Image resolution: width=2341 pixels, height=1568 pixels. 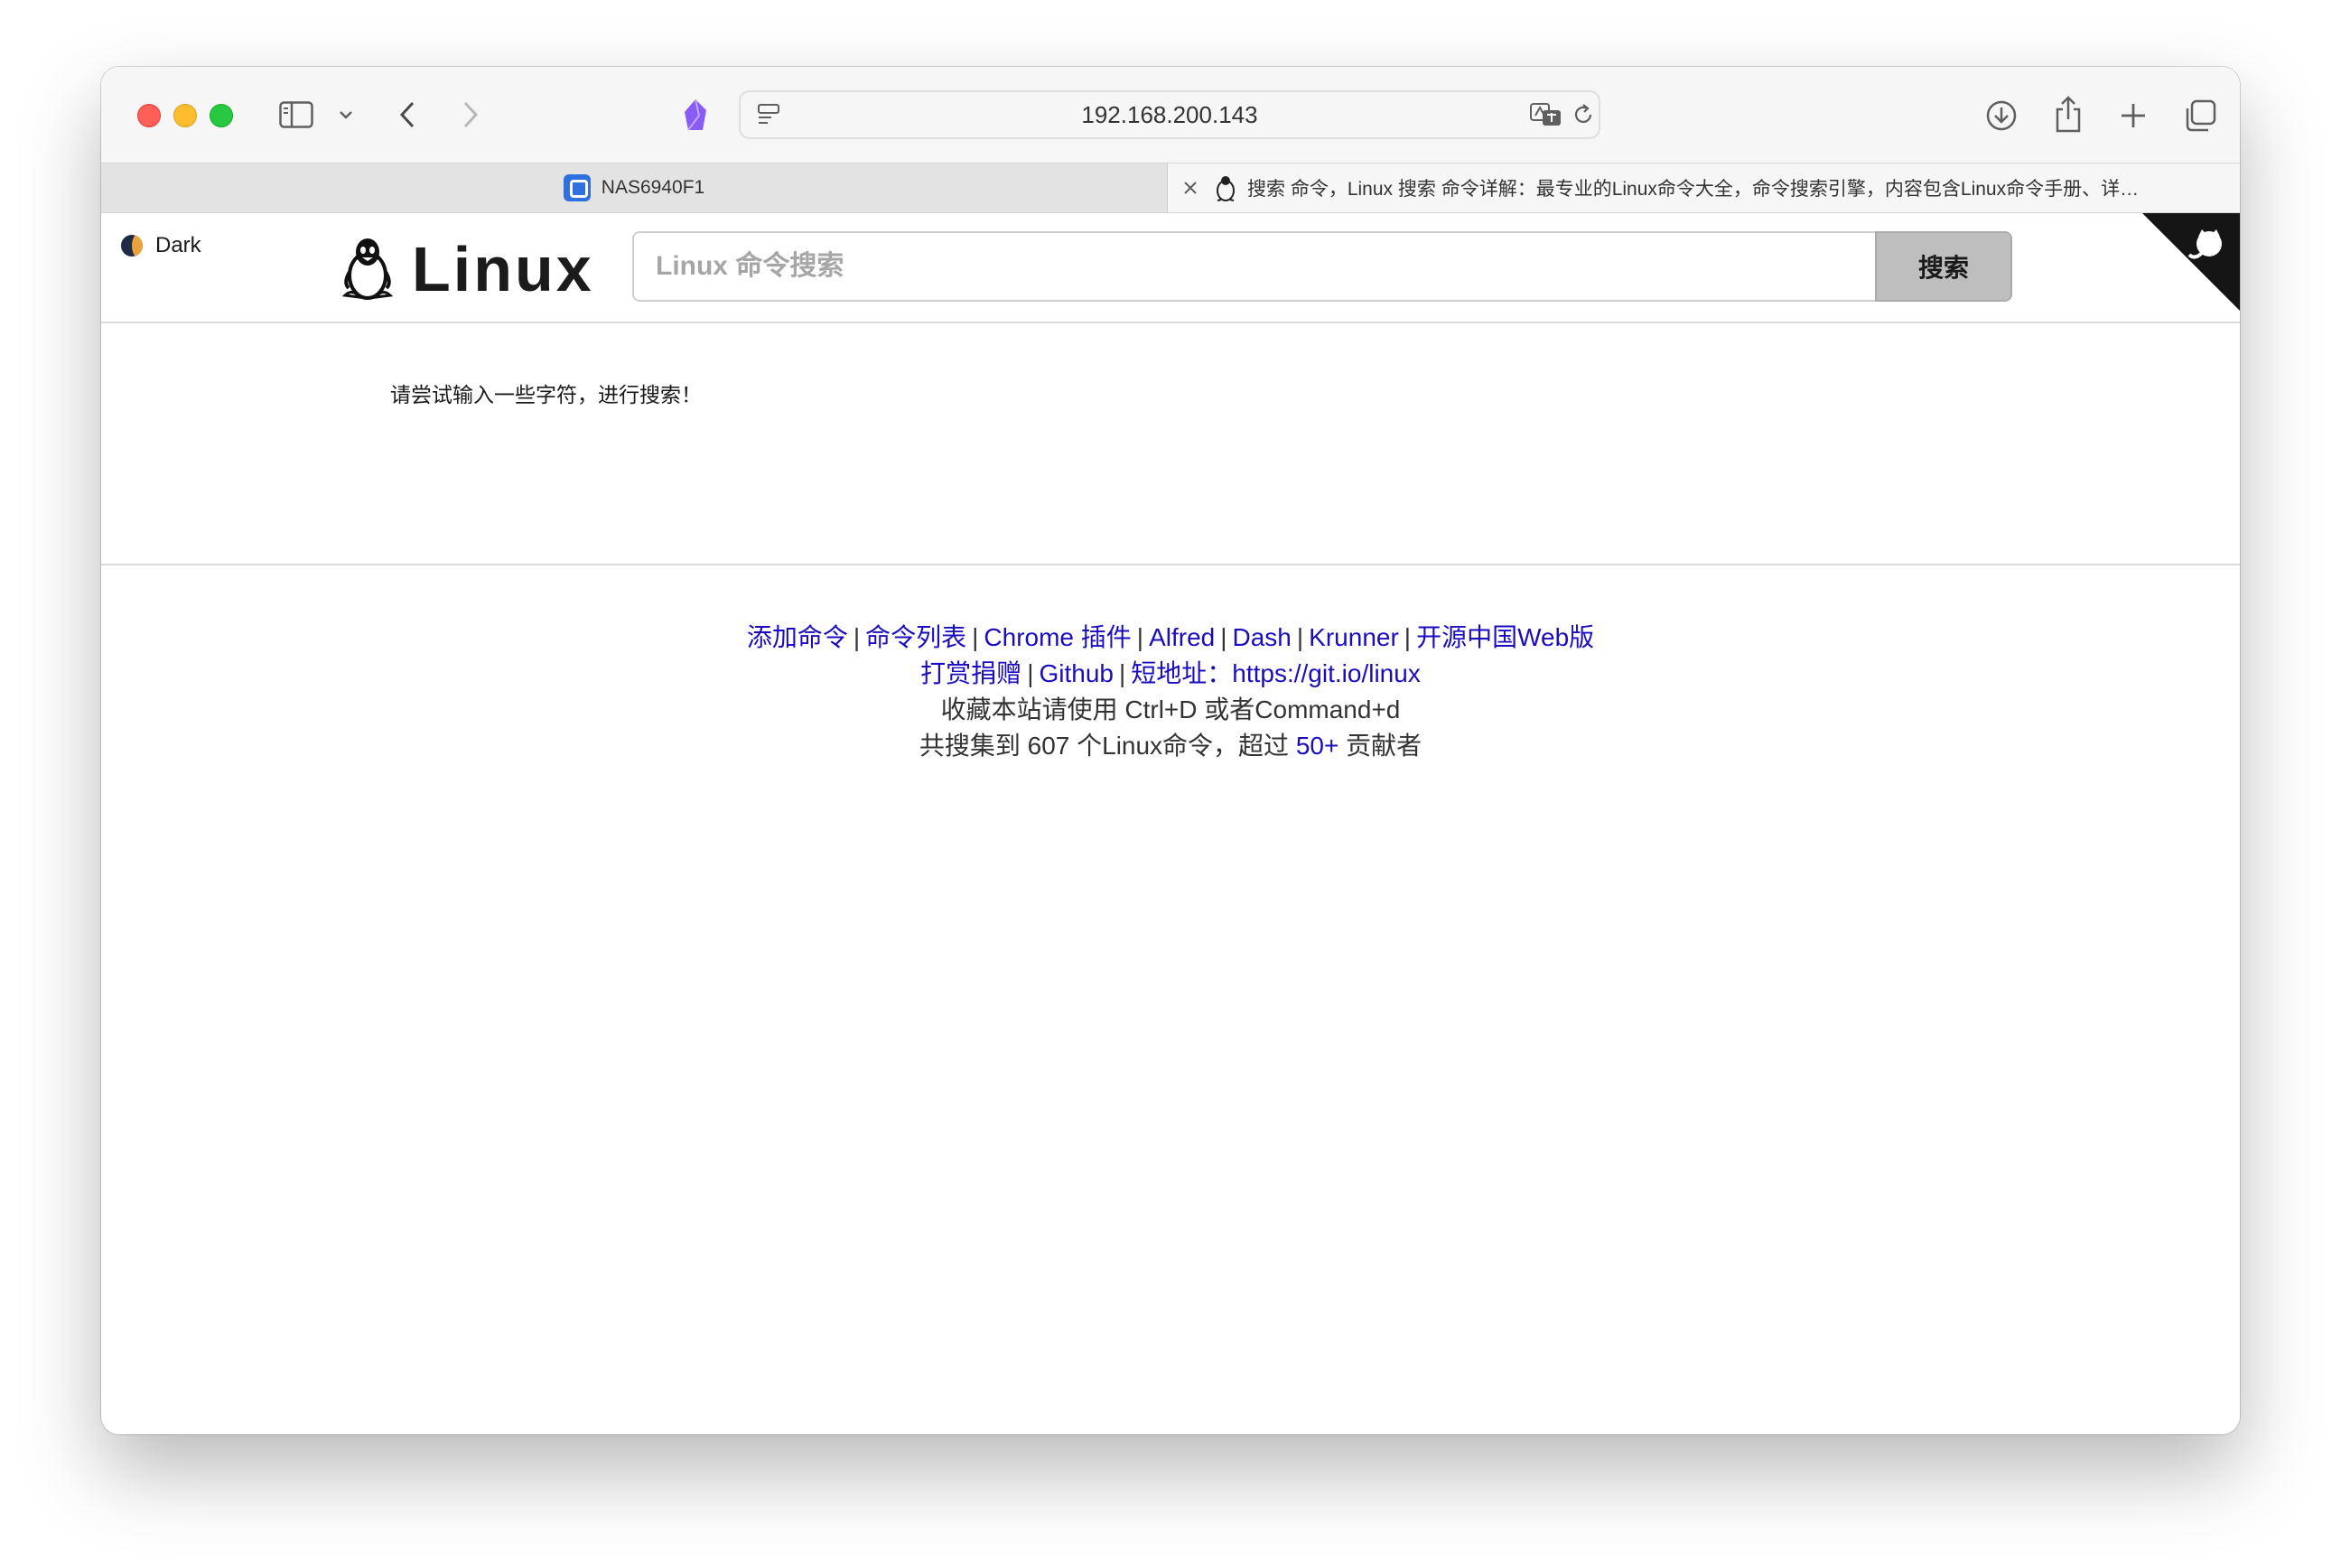 What do you see at coordinates (149, 116) in the screenshot?
I see `close-window-button` at bounding box center [149, 116].